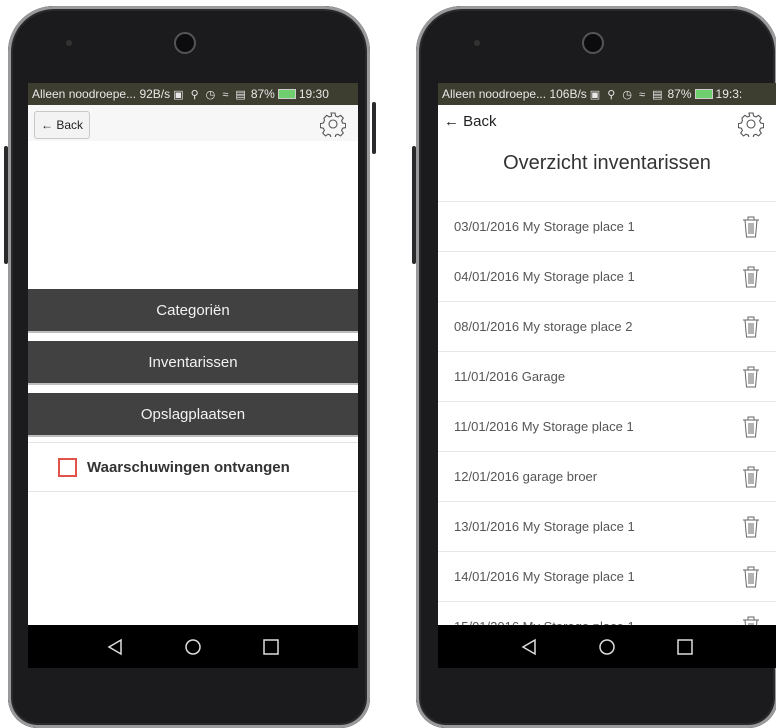 The width and height of the screenshot is (776, 728). I want to click on clock: 19:3:, so click(729, 94).